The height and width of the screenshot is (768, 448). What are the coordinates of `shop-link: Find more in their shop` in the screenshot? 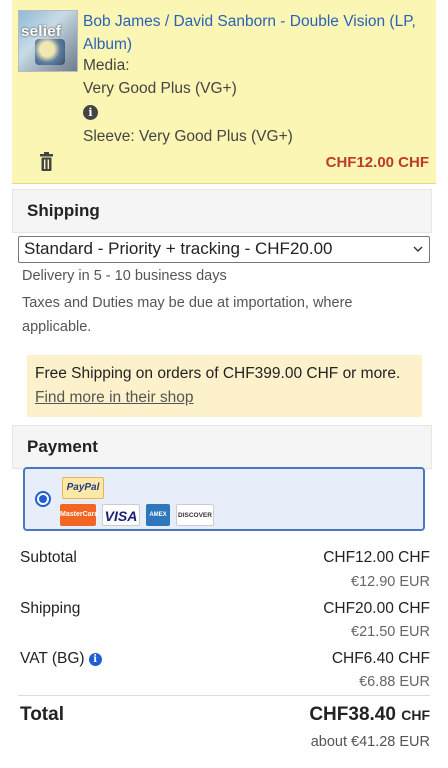 It's located at (114, 398).